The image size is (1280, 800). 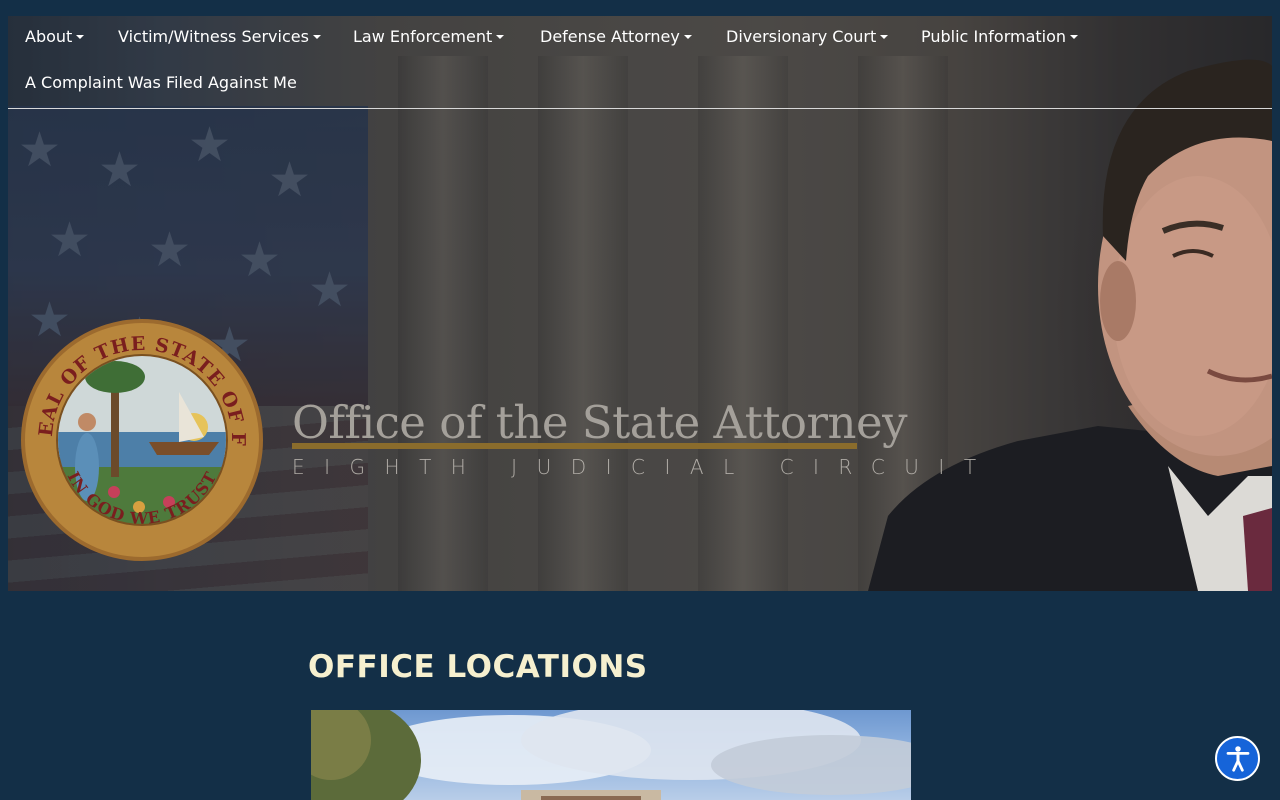 I want to click on office-subtitle: EIGHTH JUDICIAL CIRCUIT, so click(x=644, y=467).